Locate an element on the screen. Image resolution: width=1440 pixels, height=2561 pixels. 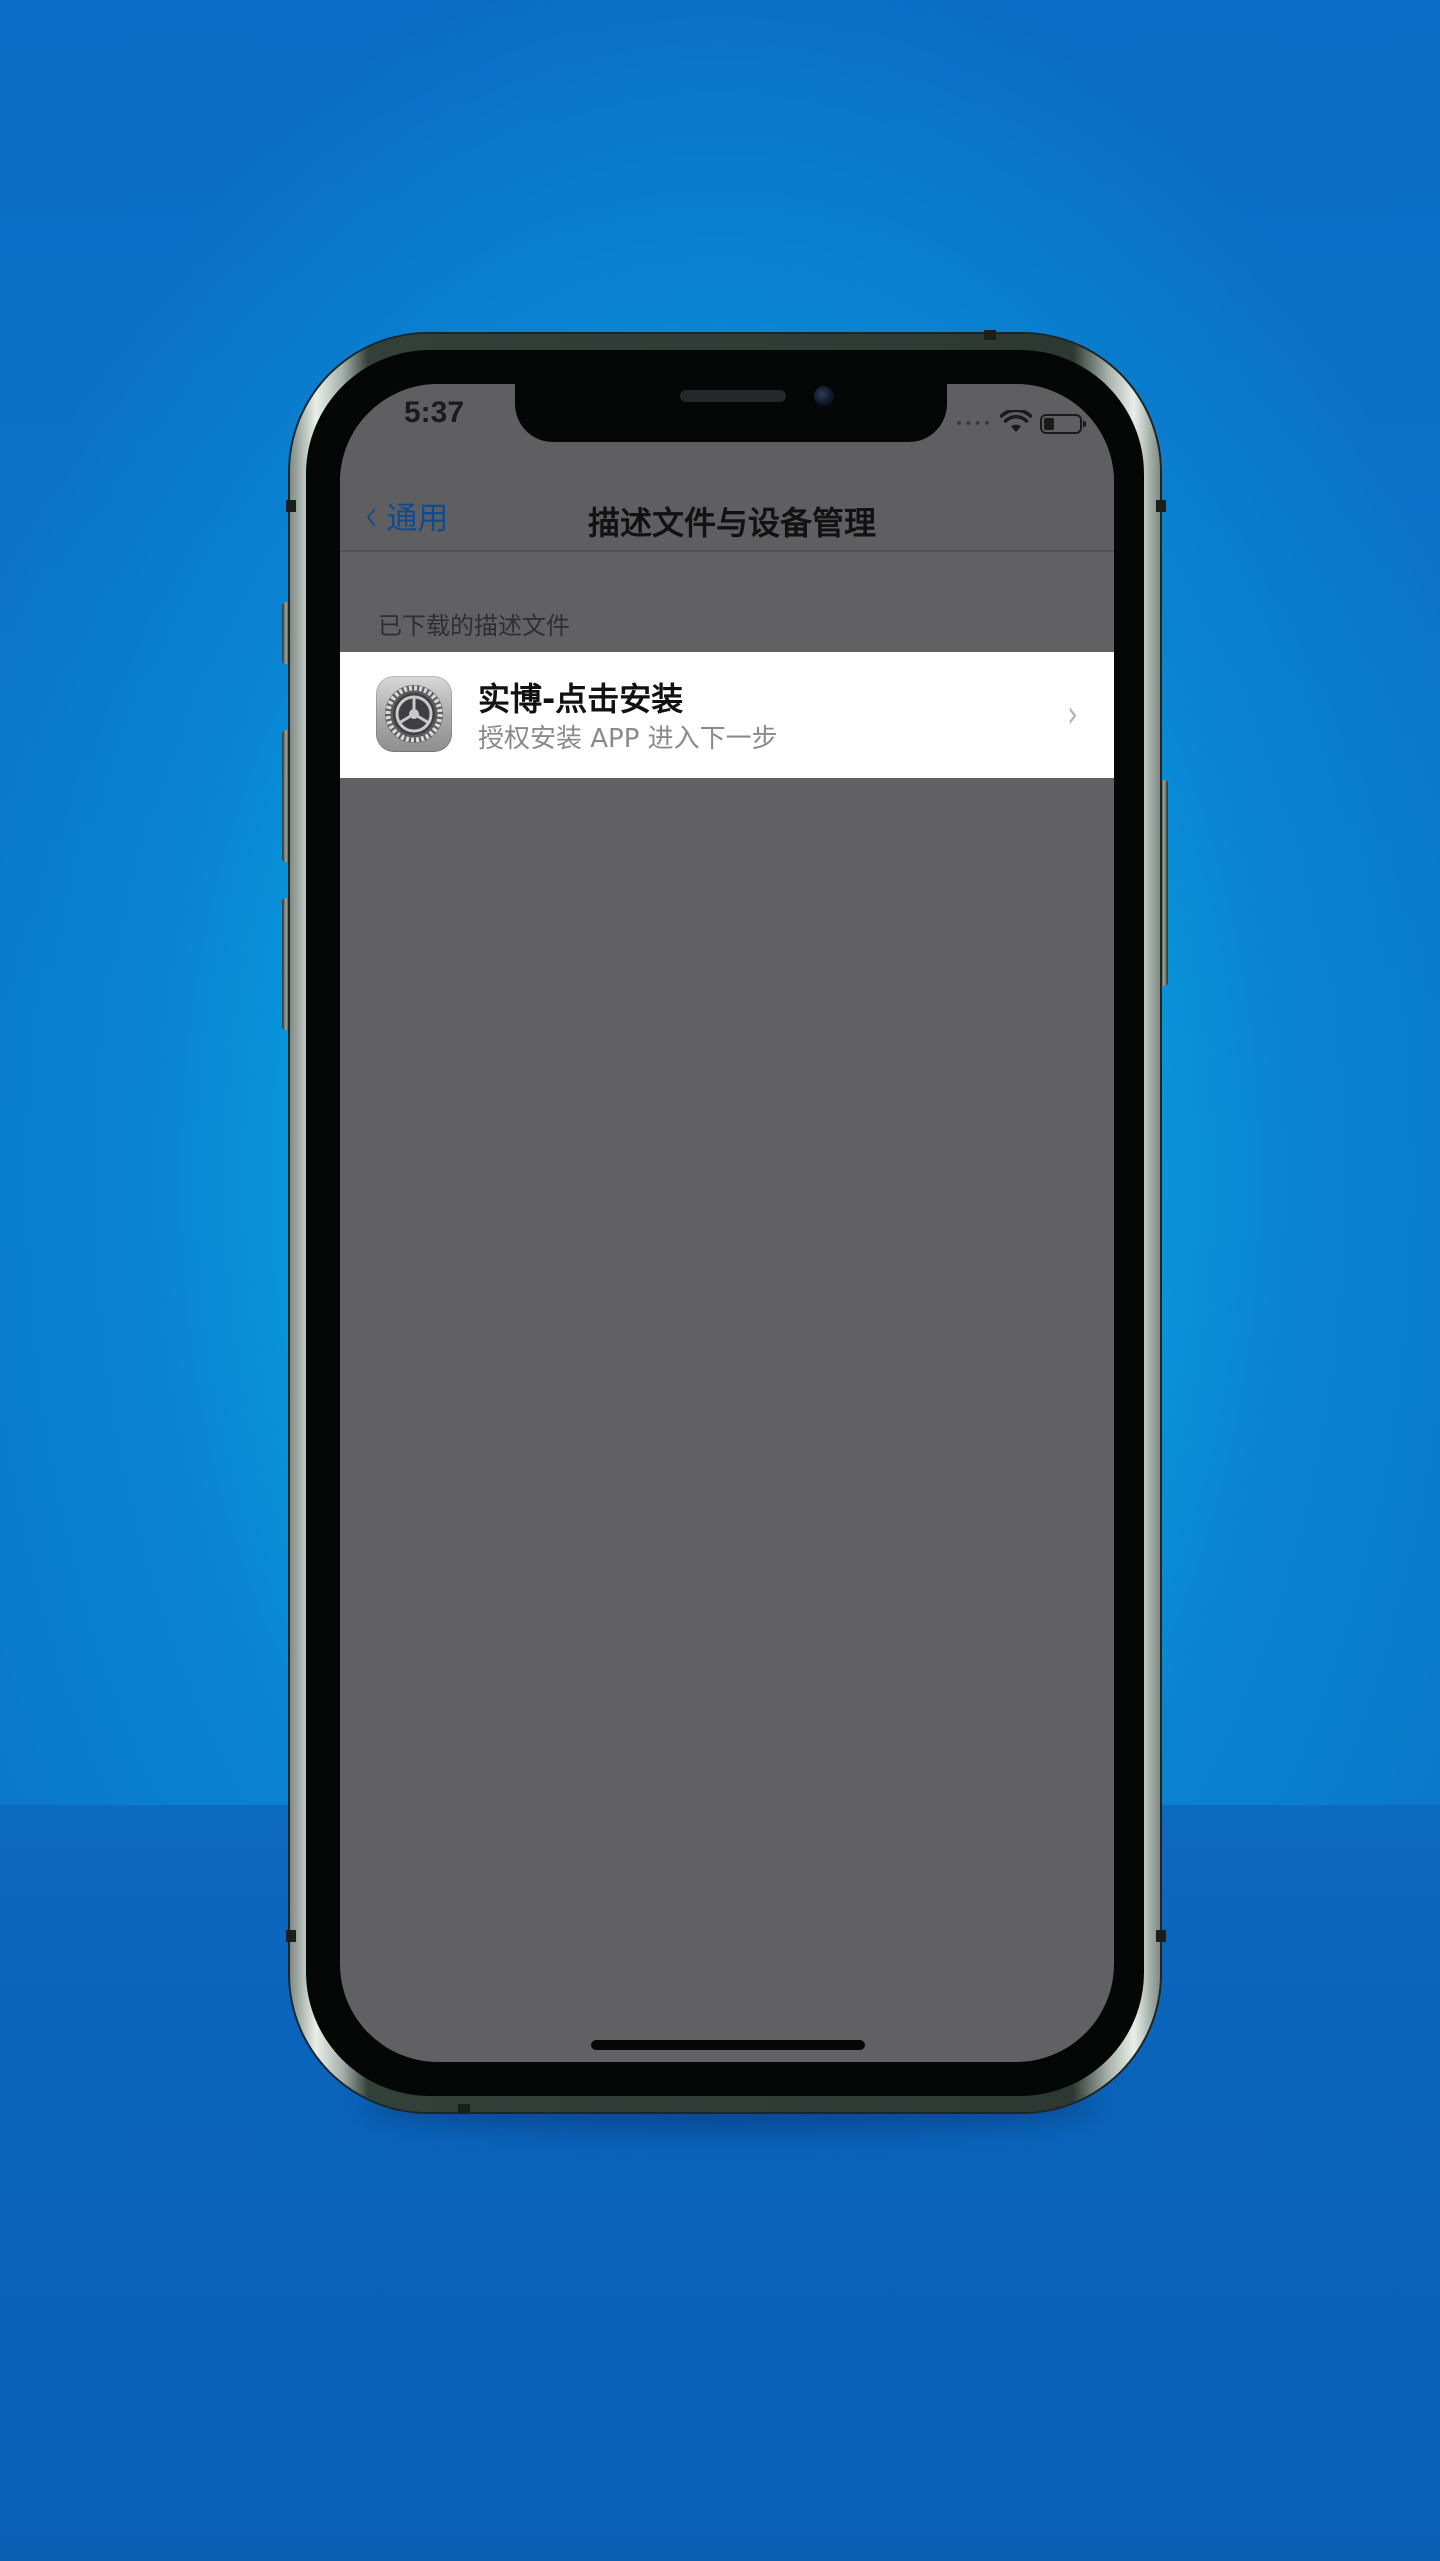
chevron-right-icon: › is located at coordinates (1072, 714).